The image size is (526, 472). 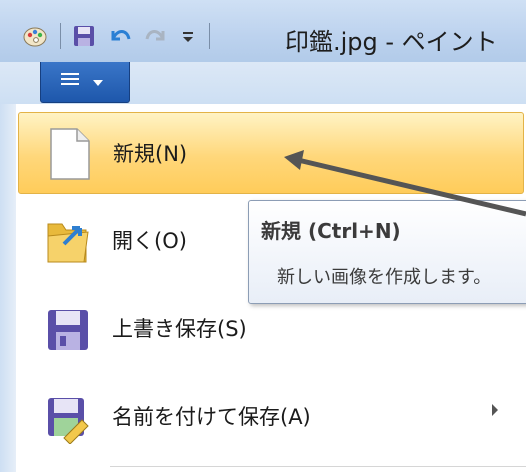 I want to click on undo-icon, so click(x=120, y=36).